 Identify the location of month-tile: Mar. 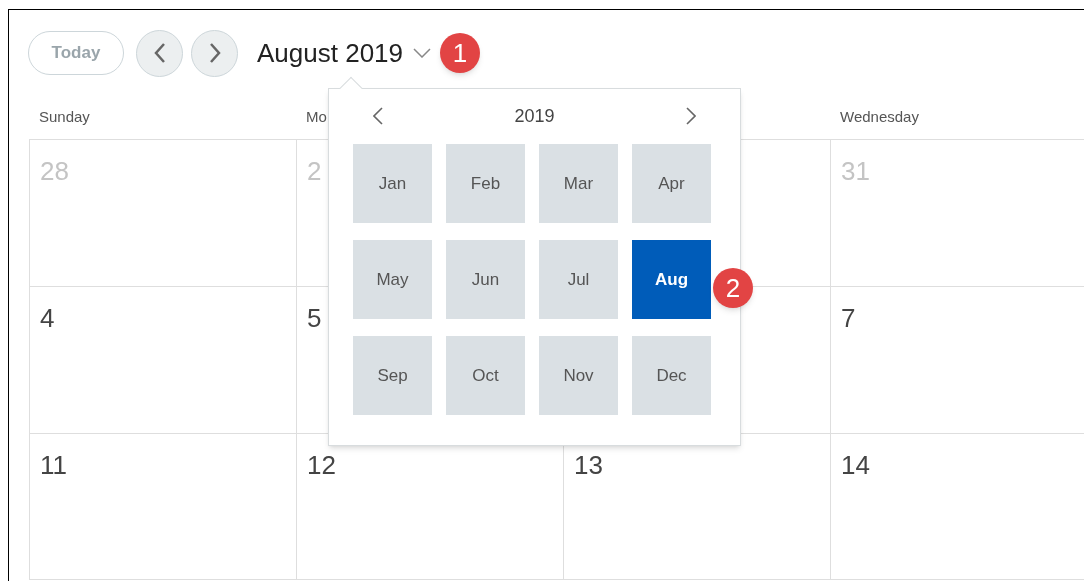
(578, 183).